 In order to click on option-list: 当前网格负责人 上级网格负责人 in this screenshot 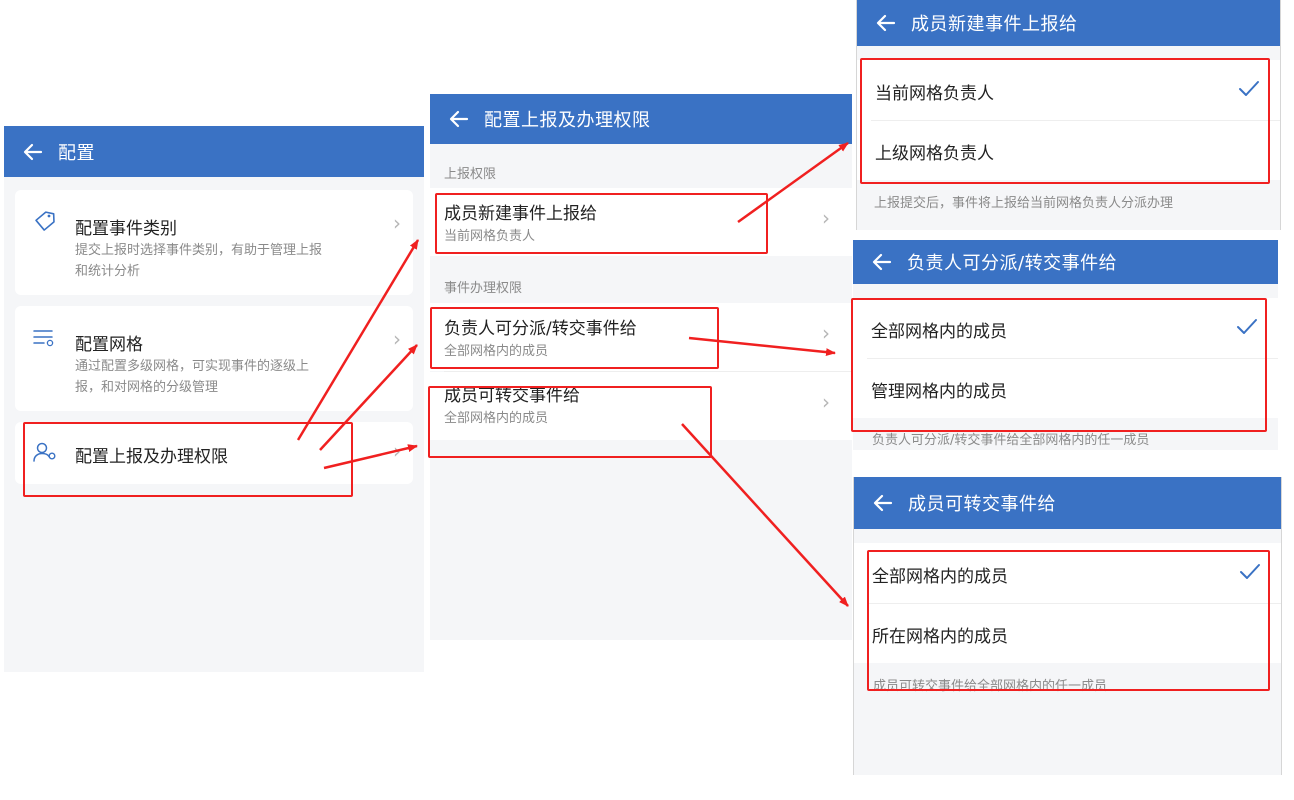, I will do `click(1068, 120)`.